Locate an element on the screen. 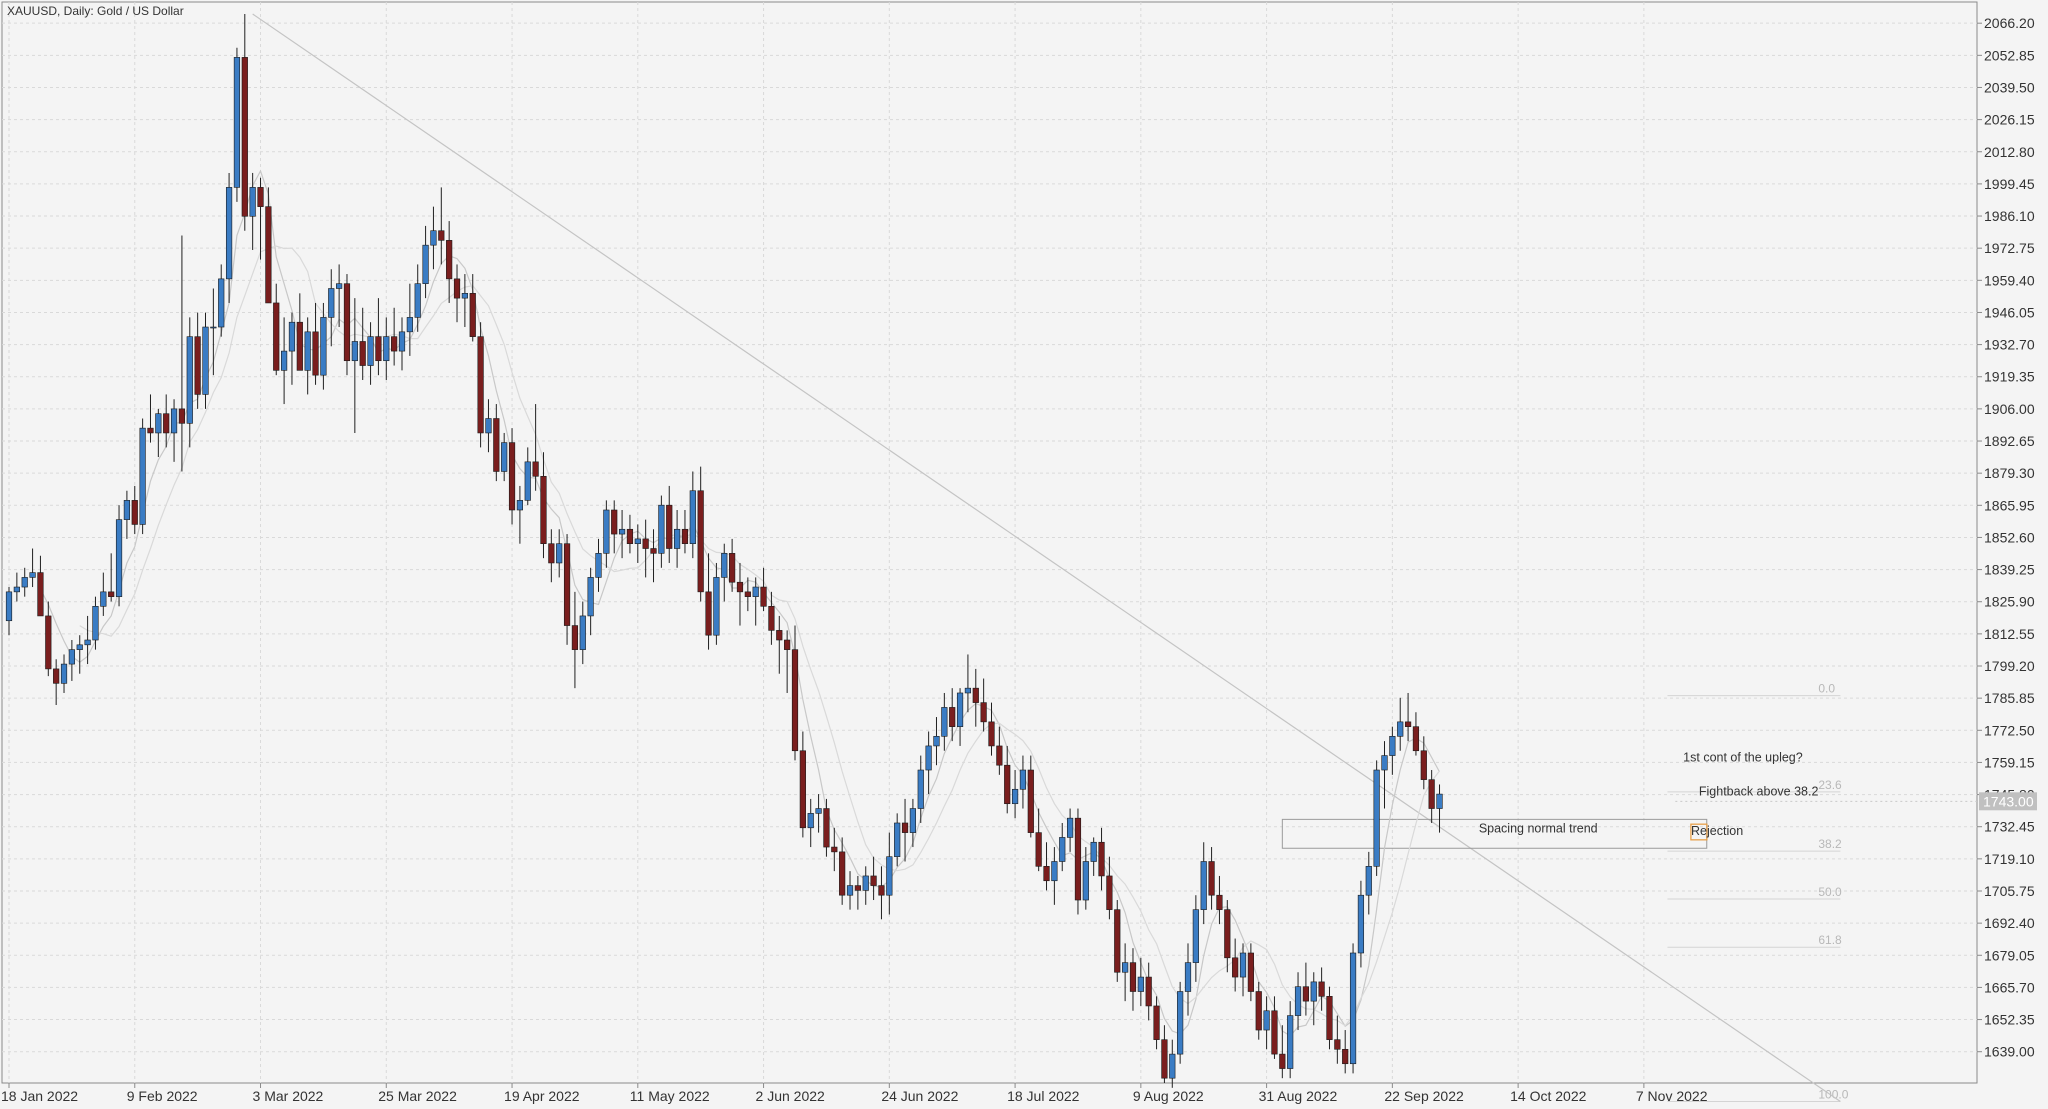 Image resolution: width=2048 pixels, height=1109 pixels. y-tick-label: 1799.20 is located at coordinates (2009, 666).